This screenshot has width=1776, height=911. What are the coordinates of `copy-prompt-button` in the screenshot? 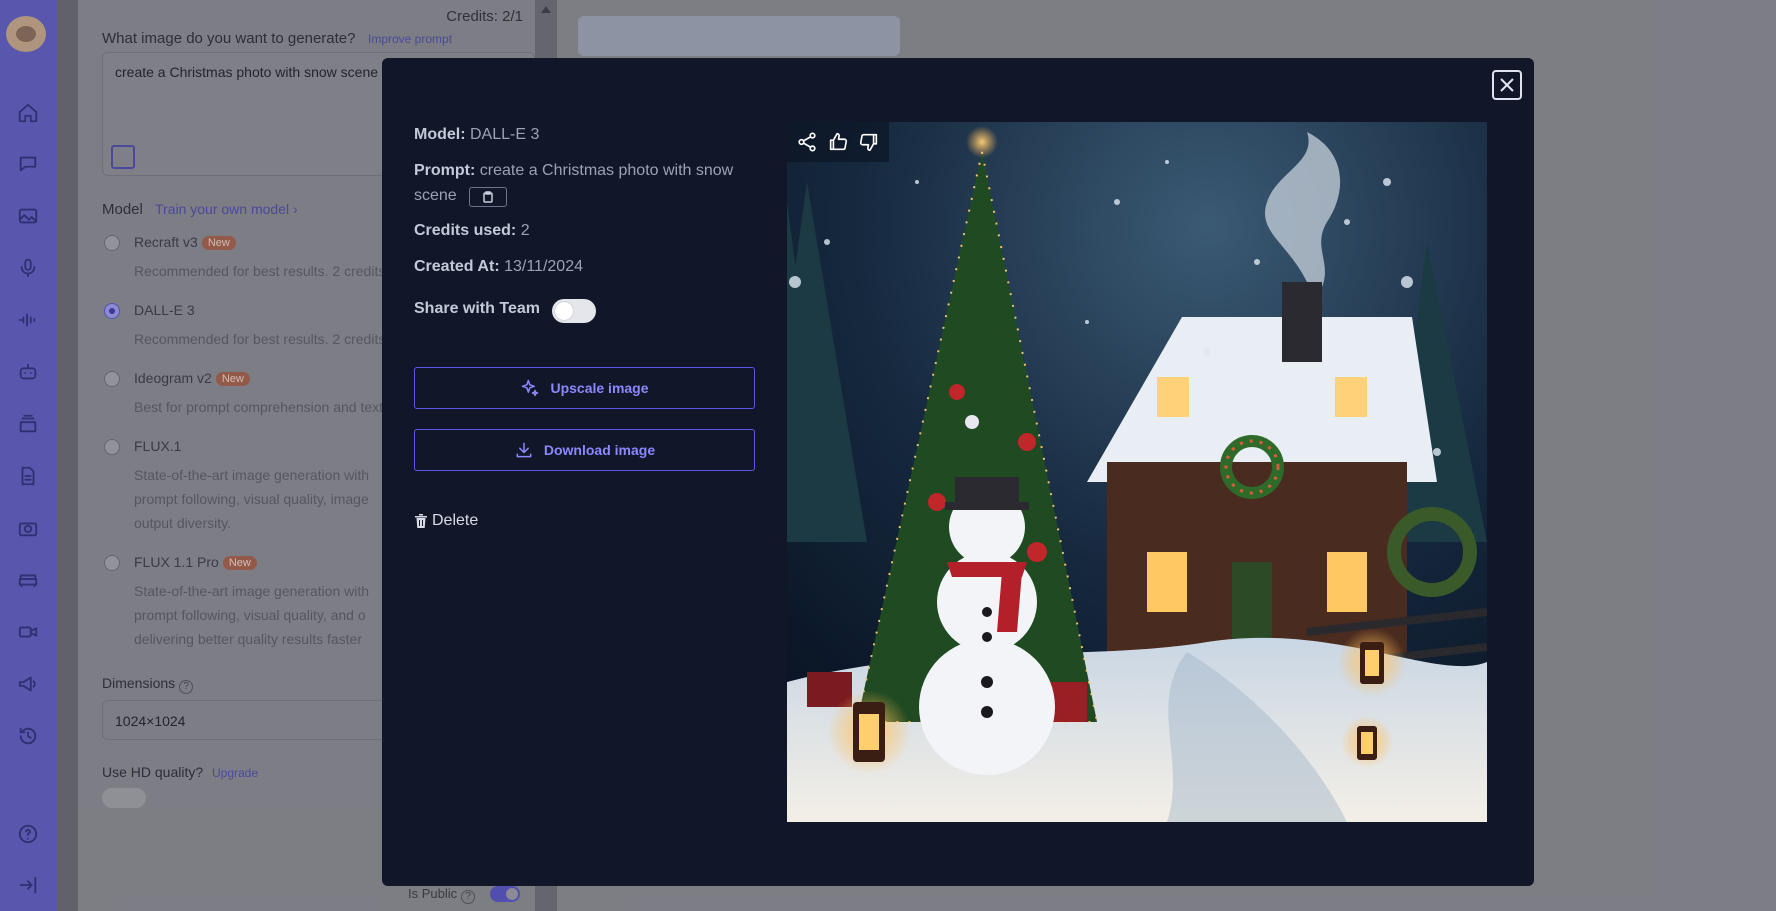 It's located at (488, 197).